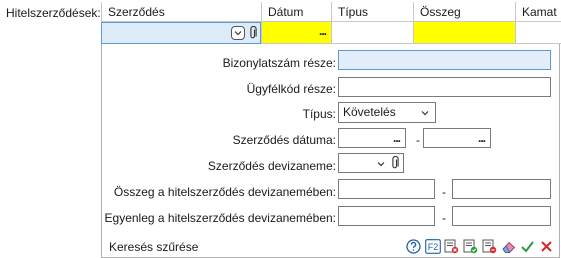  Describe the element at coordinates (386, 189) in the screenshot. I see `osszeg-from-input` at that location.